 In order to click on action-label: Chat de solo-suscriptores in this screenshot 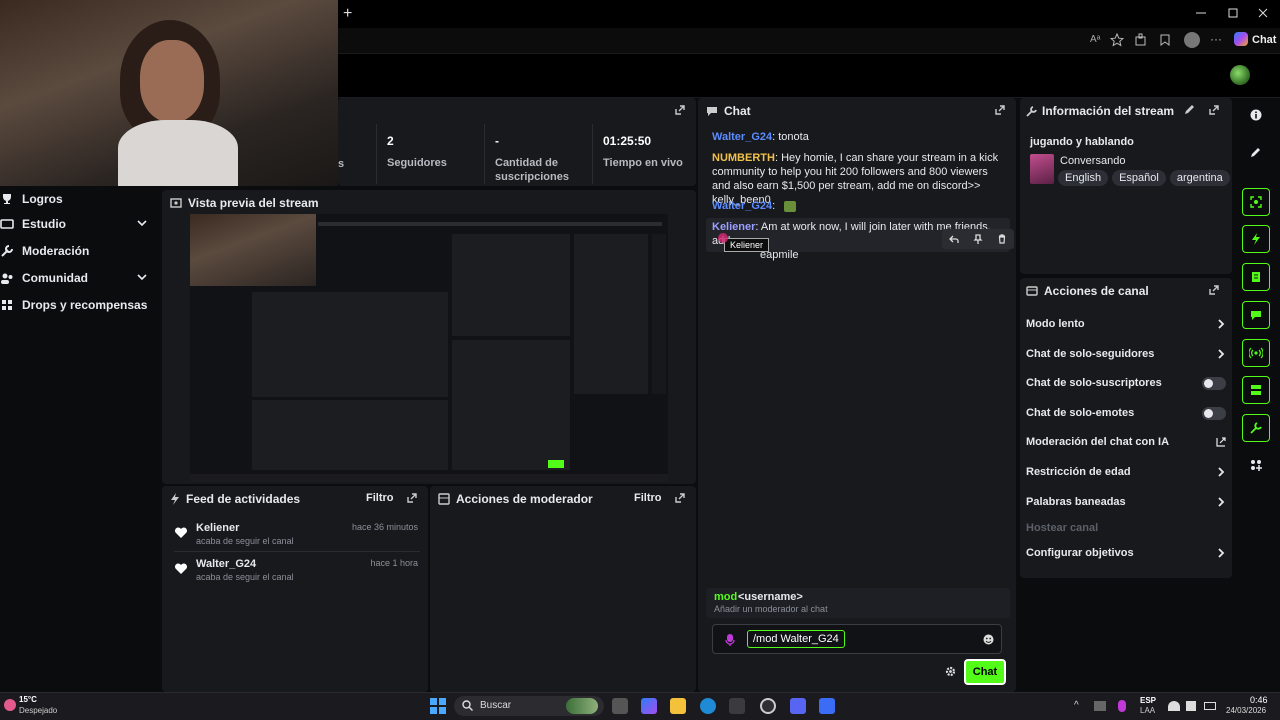, I will do `click(1094, 383)`.